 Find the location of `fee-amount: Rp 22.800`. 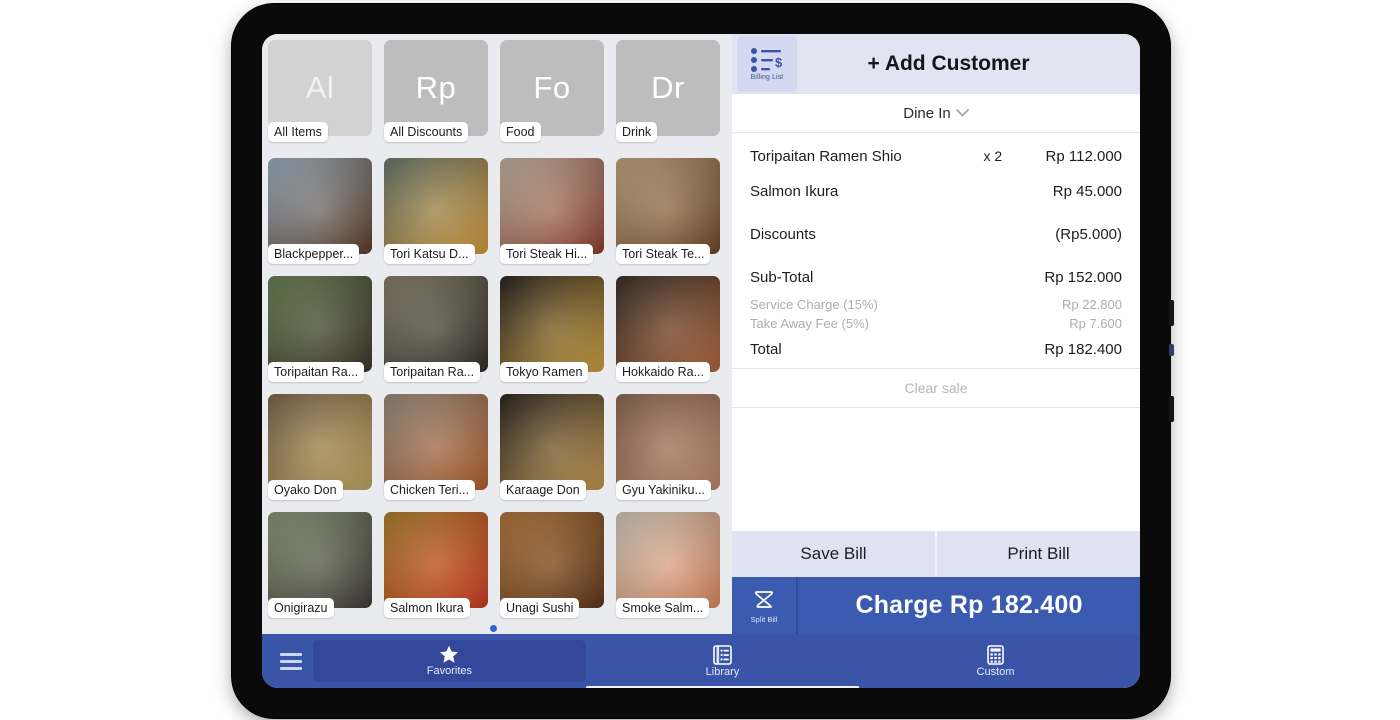

fee-amount: Rp 22.800 is located at coordinates (1092, 304).